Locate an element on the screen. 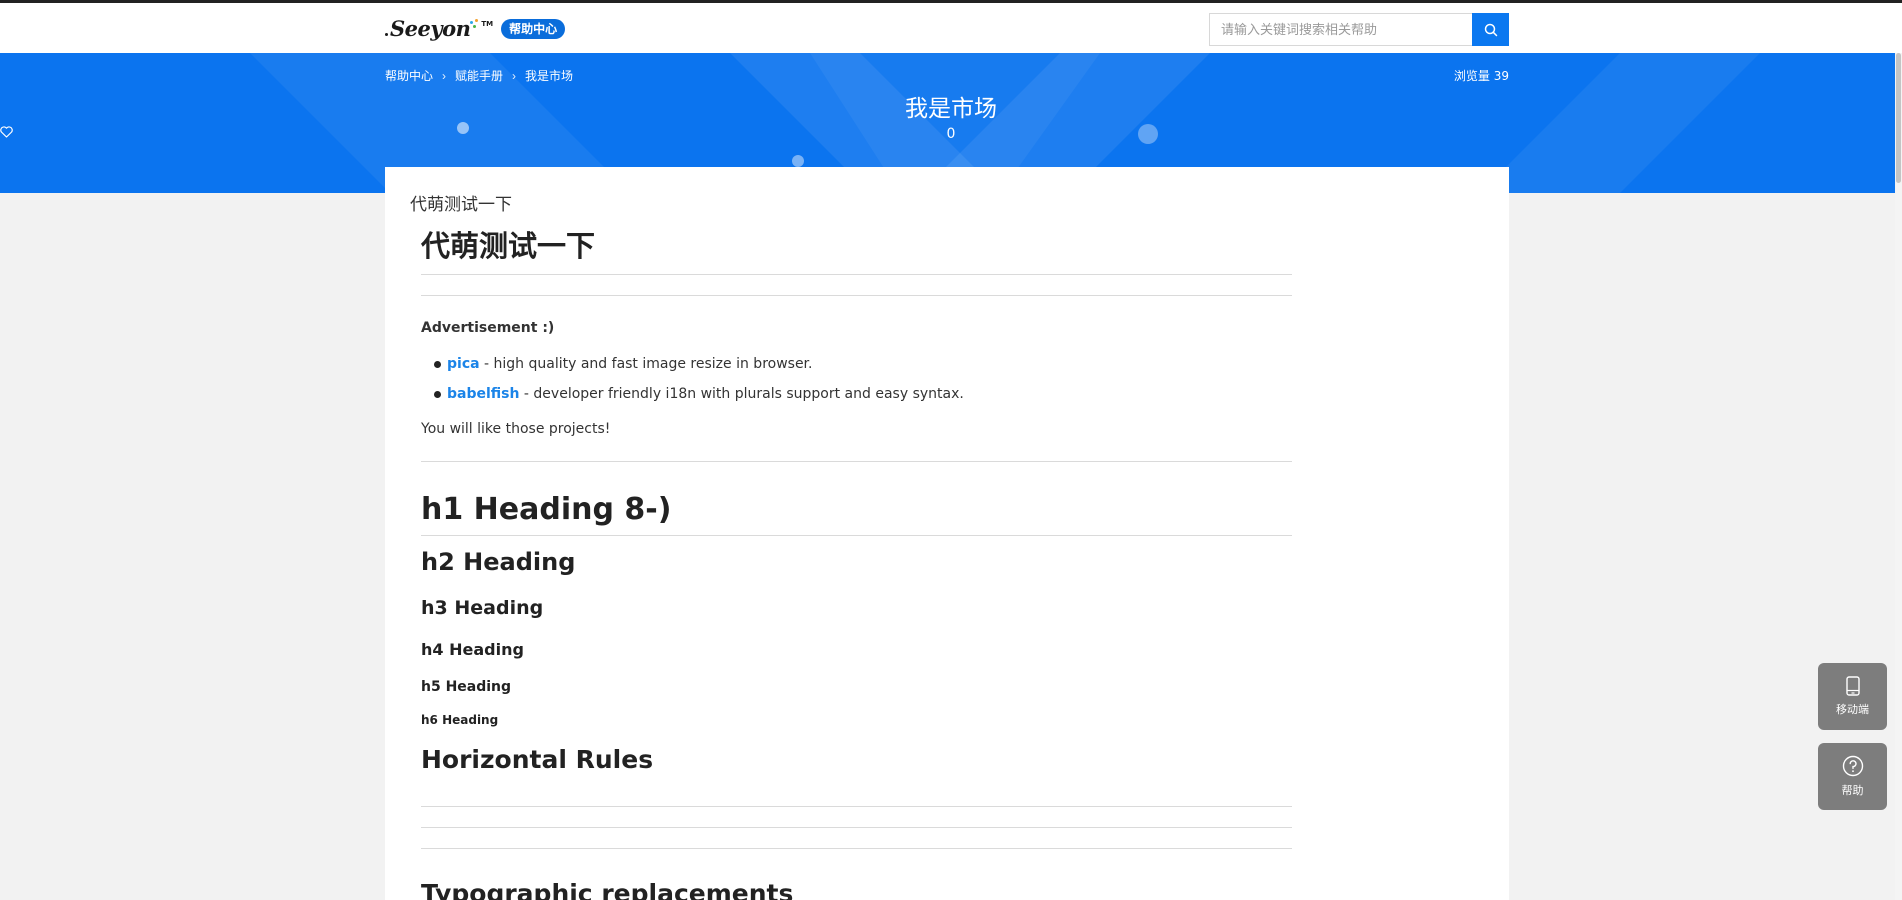 The width and height of the screenshot is (1902, 900). seeyon-logo: Seeyon TM 帮助中心 is located at coordinates (475, 28).